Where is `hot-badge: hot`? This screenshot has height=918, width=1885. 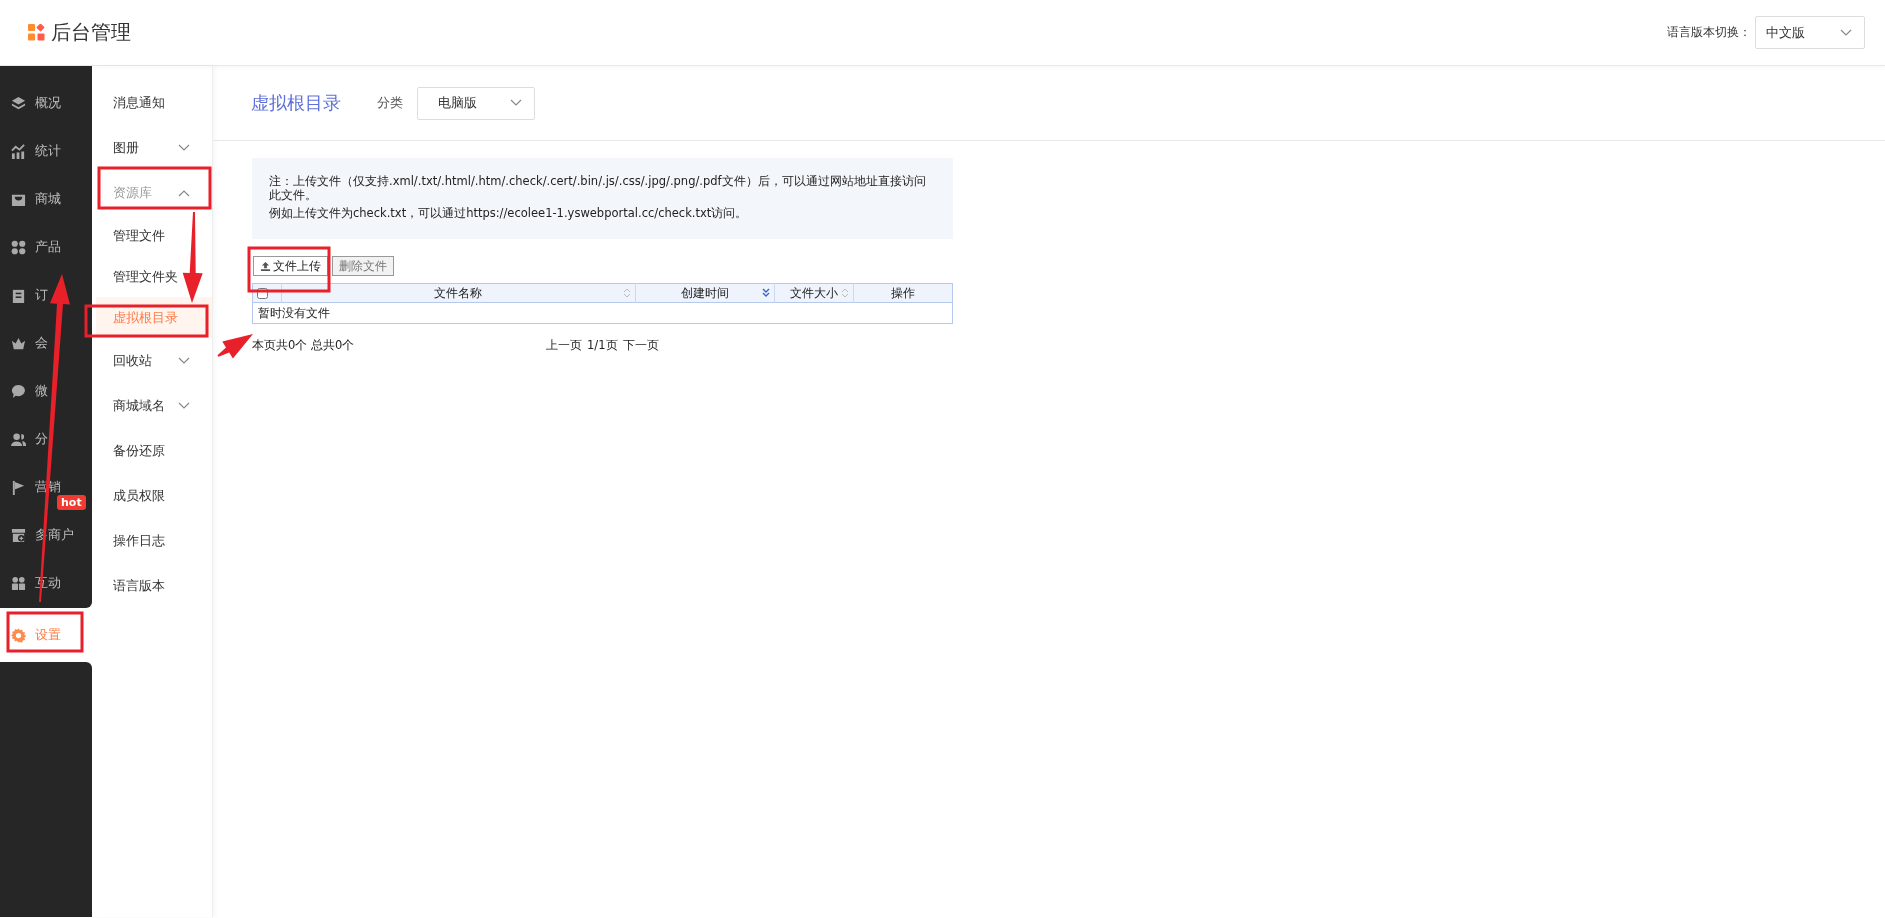 hot-badge: hot is located at coordinates (71, 502).